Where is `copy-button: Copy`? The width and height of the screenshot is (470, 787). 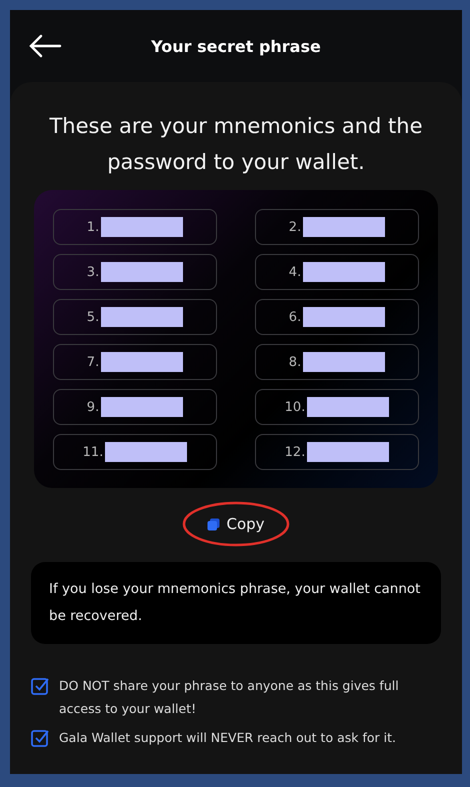 copy-button: Copy is located at coordinates (236, 524).